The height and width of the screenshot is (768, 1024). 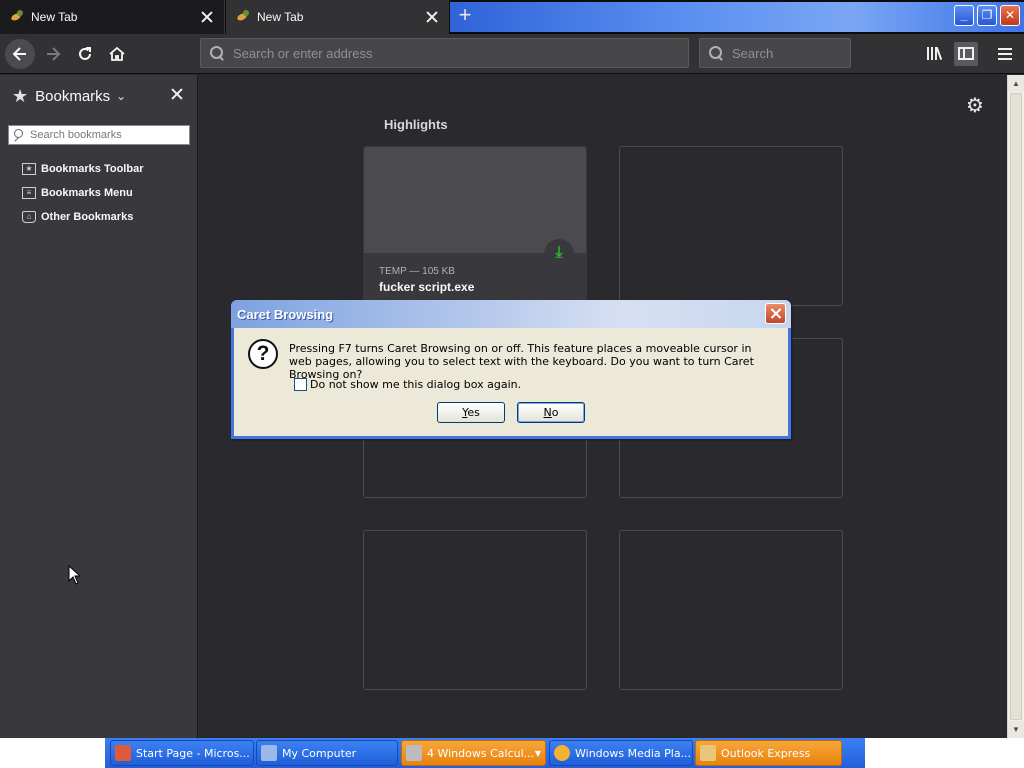 What do you see at coordinates (303, 53) in the screenshot?
I see `address-bar-placeholder: Search or enter address` at bounding box center [303, 53].